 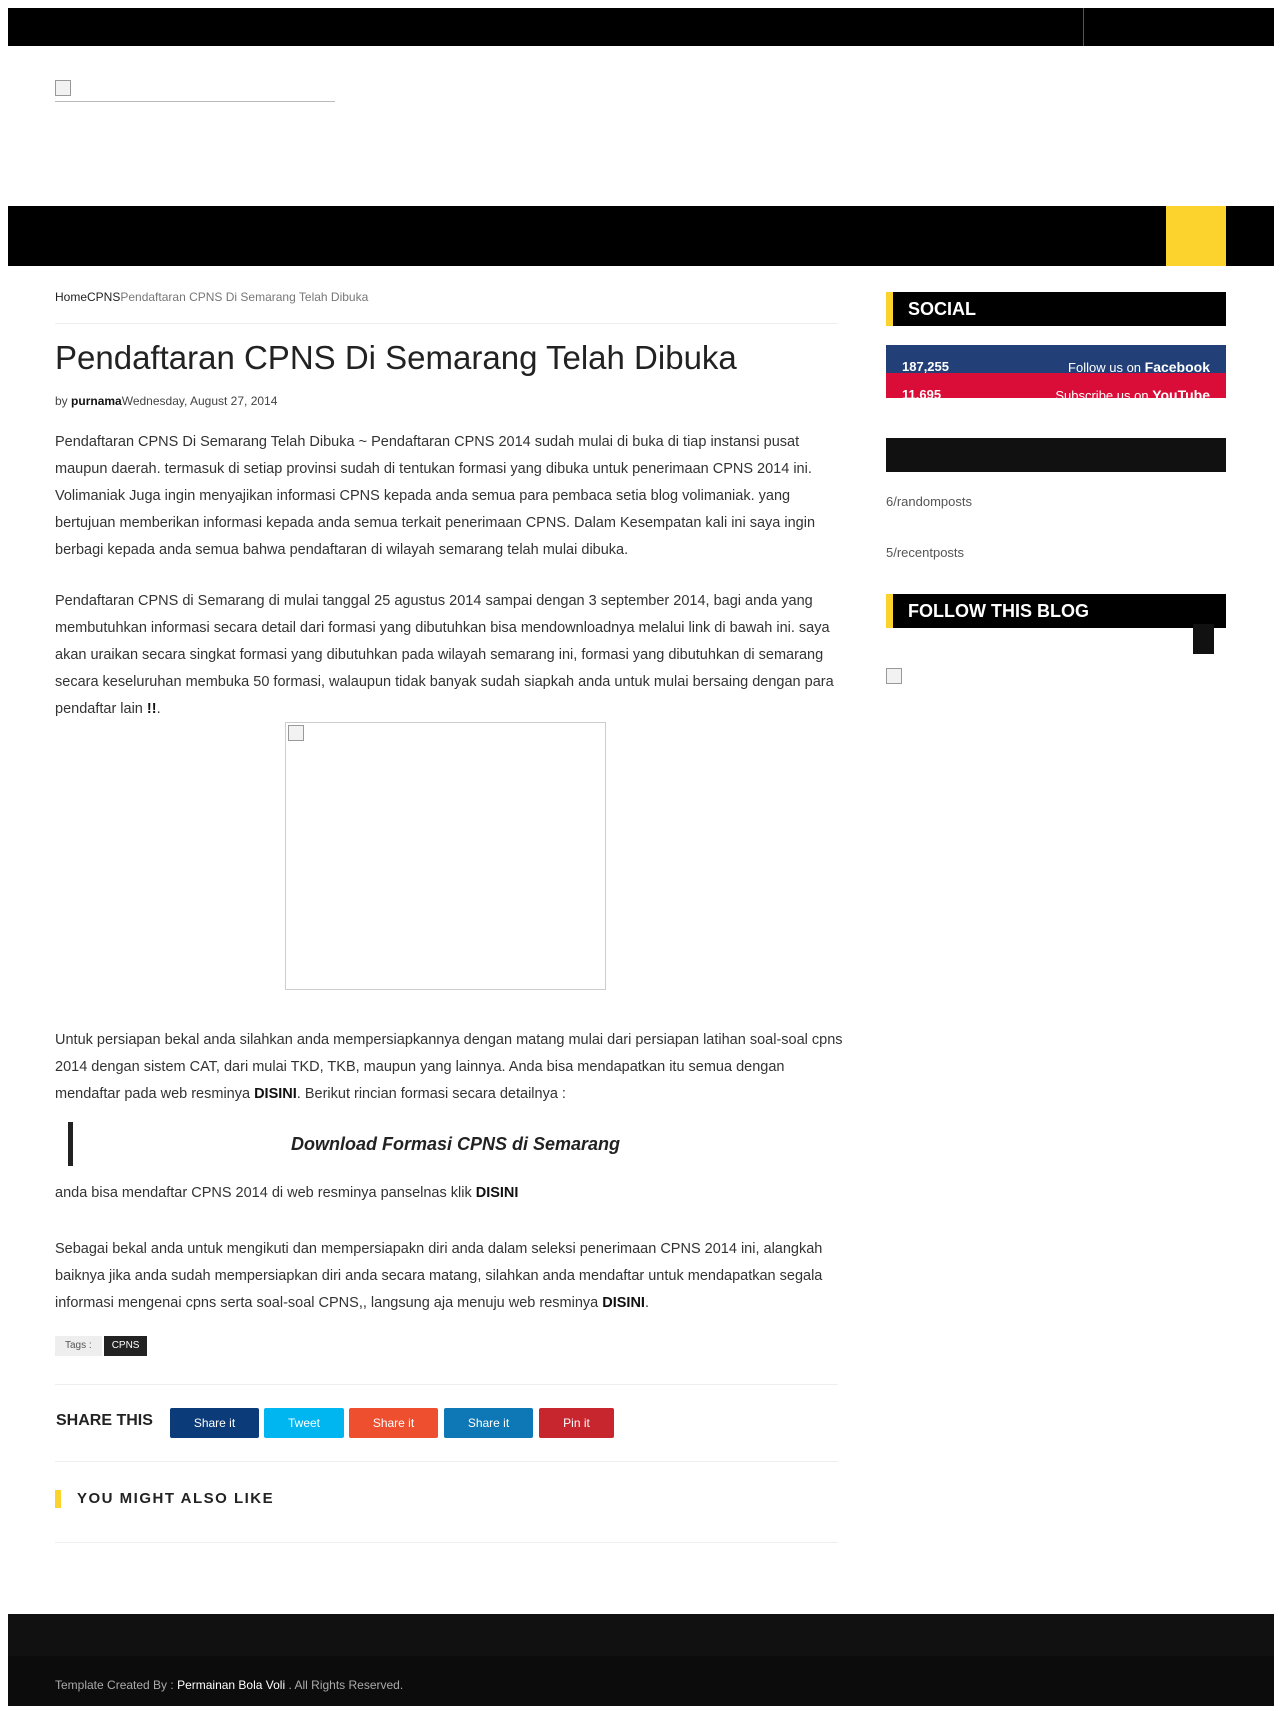 What do you see at coordinates (151, 709) in the screenshot?
I see `paragraph-2-emphasis: !!` at bounding box center [151, 709].